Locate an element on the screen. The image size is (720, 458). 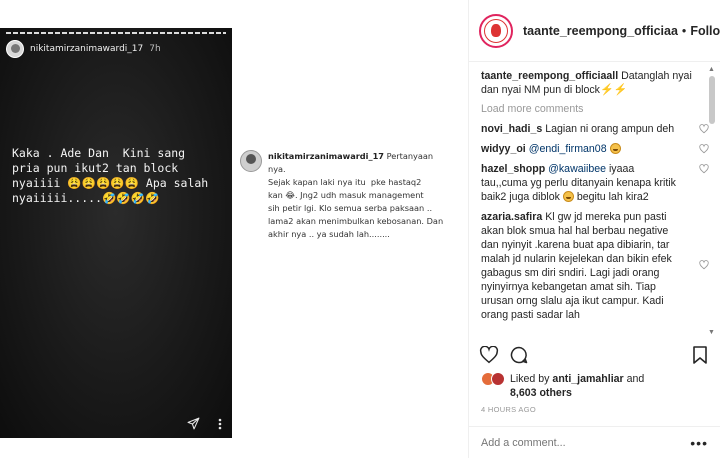
comment-avatar is located at coordinates (251, 161).